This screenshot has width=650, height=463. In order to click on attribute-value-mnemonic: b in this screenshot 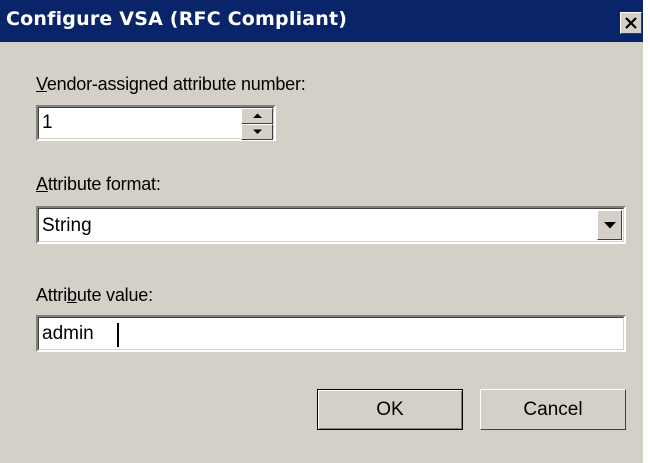, I will do `click(72, 295)`.